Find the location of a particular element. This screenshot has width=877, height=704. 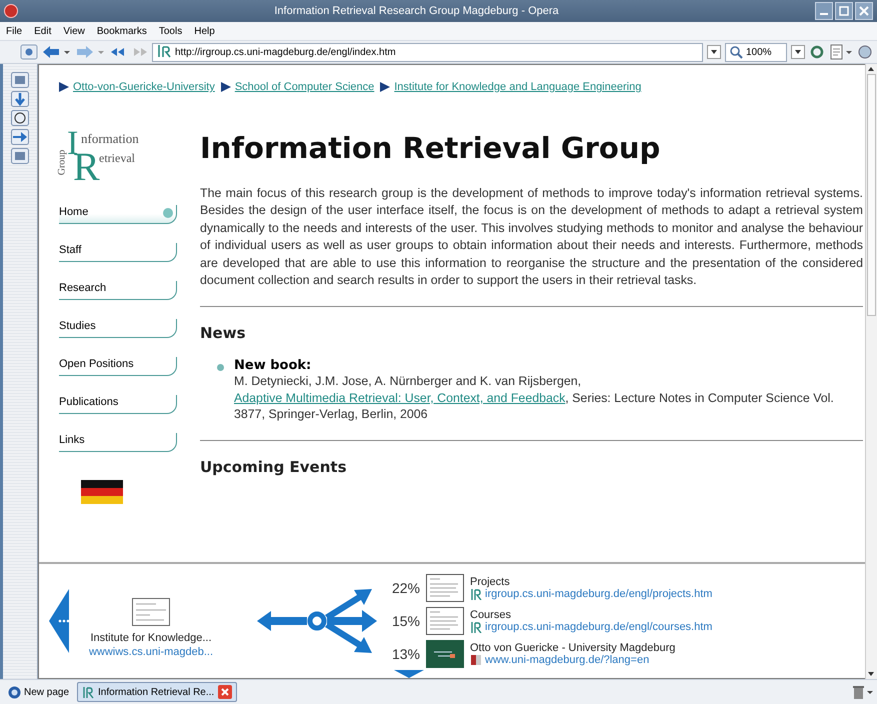

percentage: 15% is located at coordinates (405, 621).